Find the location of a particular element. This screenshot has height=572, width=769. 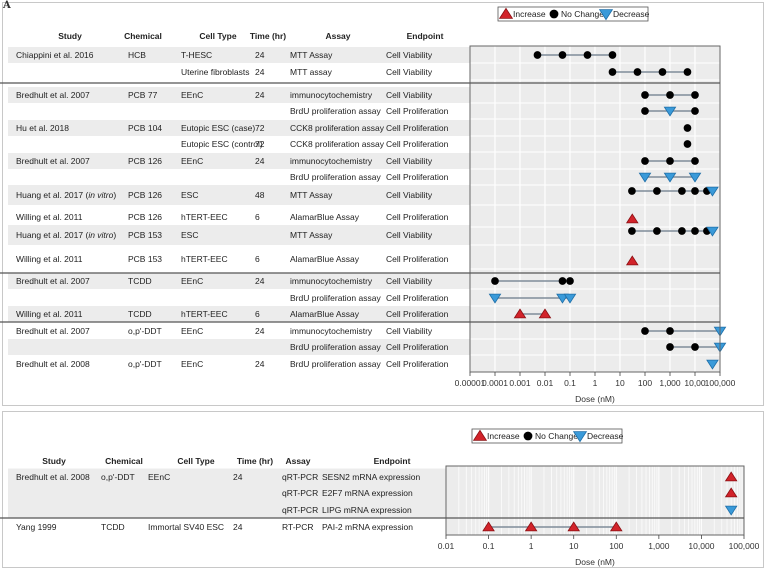

tick-label: 10 is located at coordinates (574, 546).